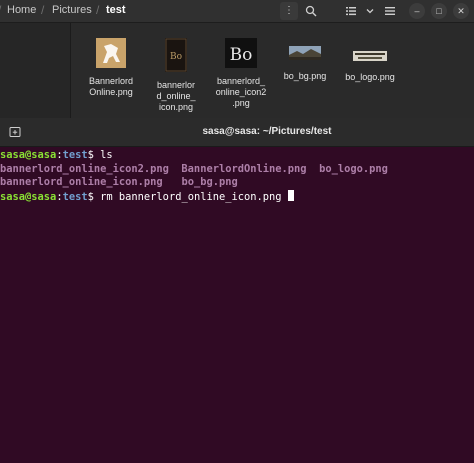 Image resolution: width=474 pixels, height=463 pixels. I want to click on file-name-line: Bannerlord, so click(111, 81).